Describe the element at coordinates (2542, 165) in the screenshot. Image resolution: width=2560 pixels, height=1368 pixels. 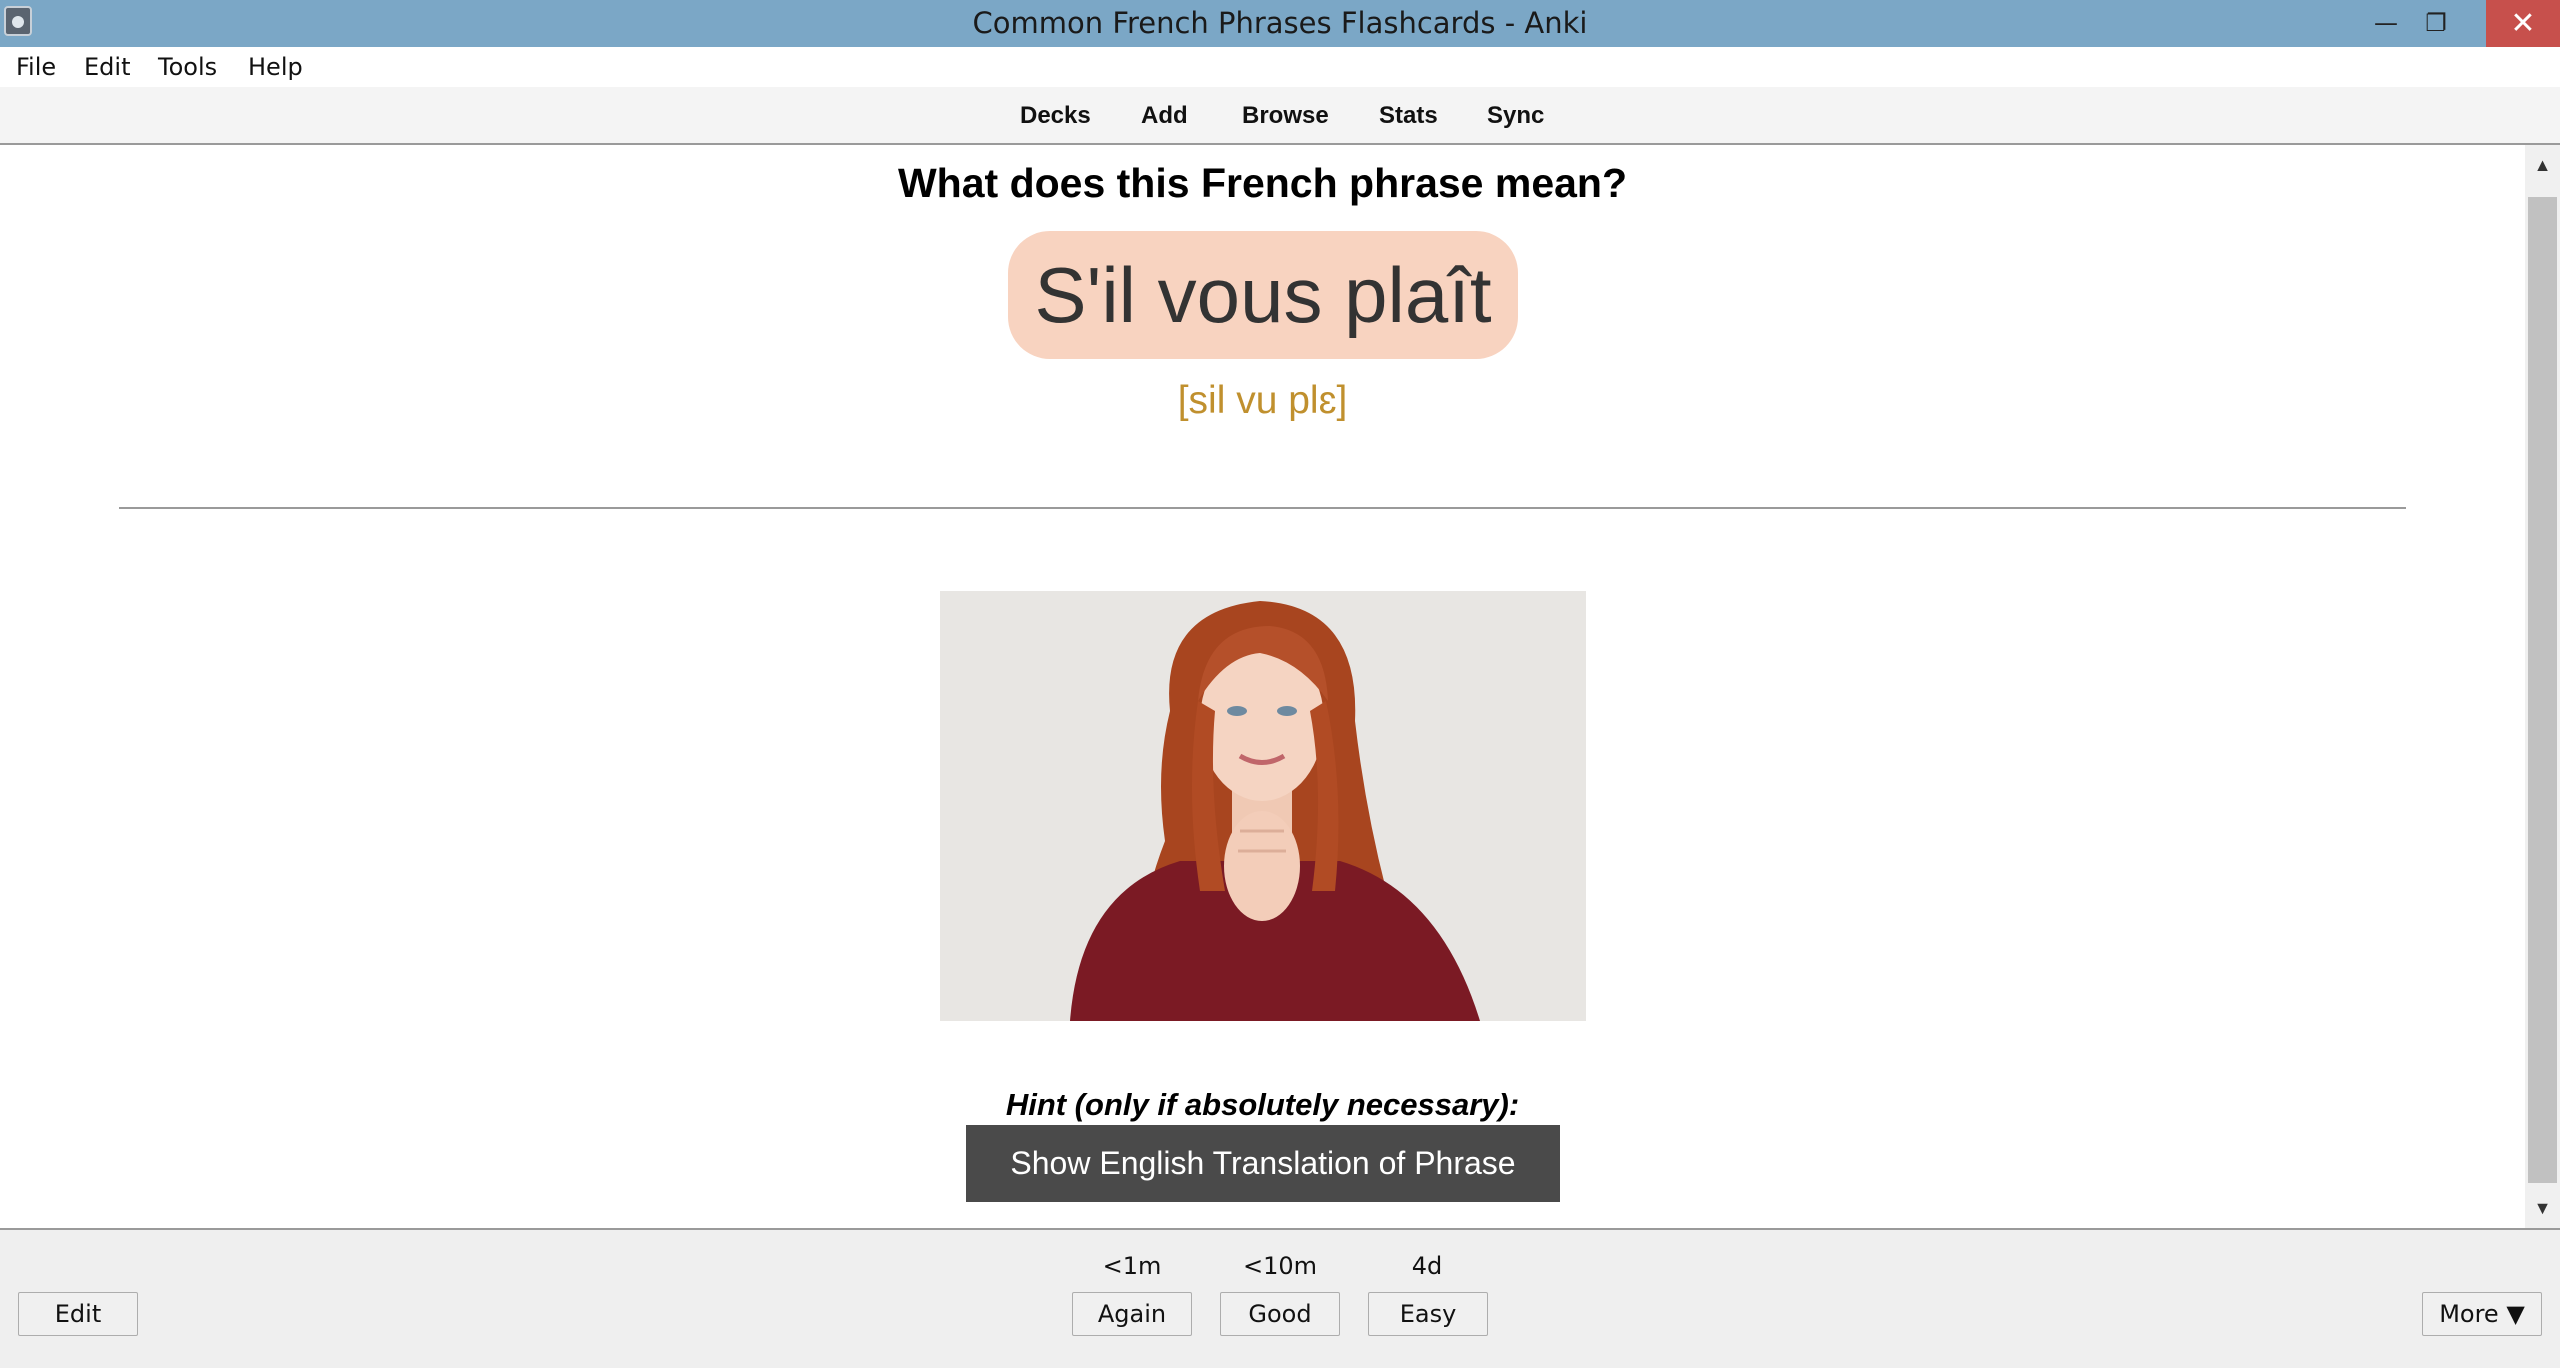
I see `scroll-up-icon: ▲` at that location.